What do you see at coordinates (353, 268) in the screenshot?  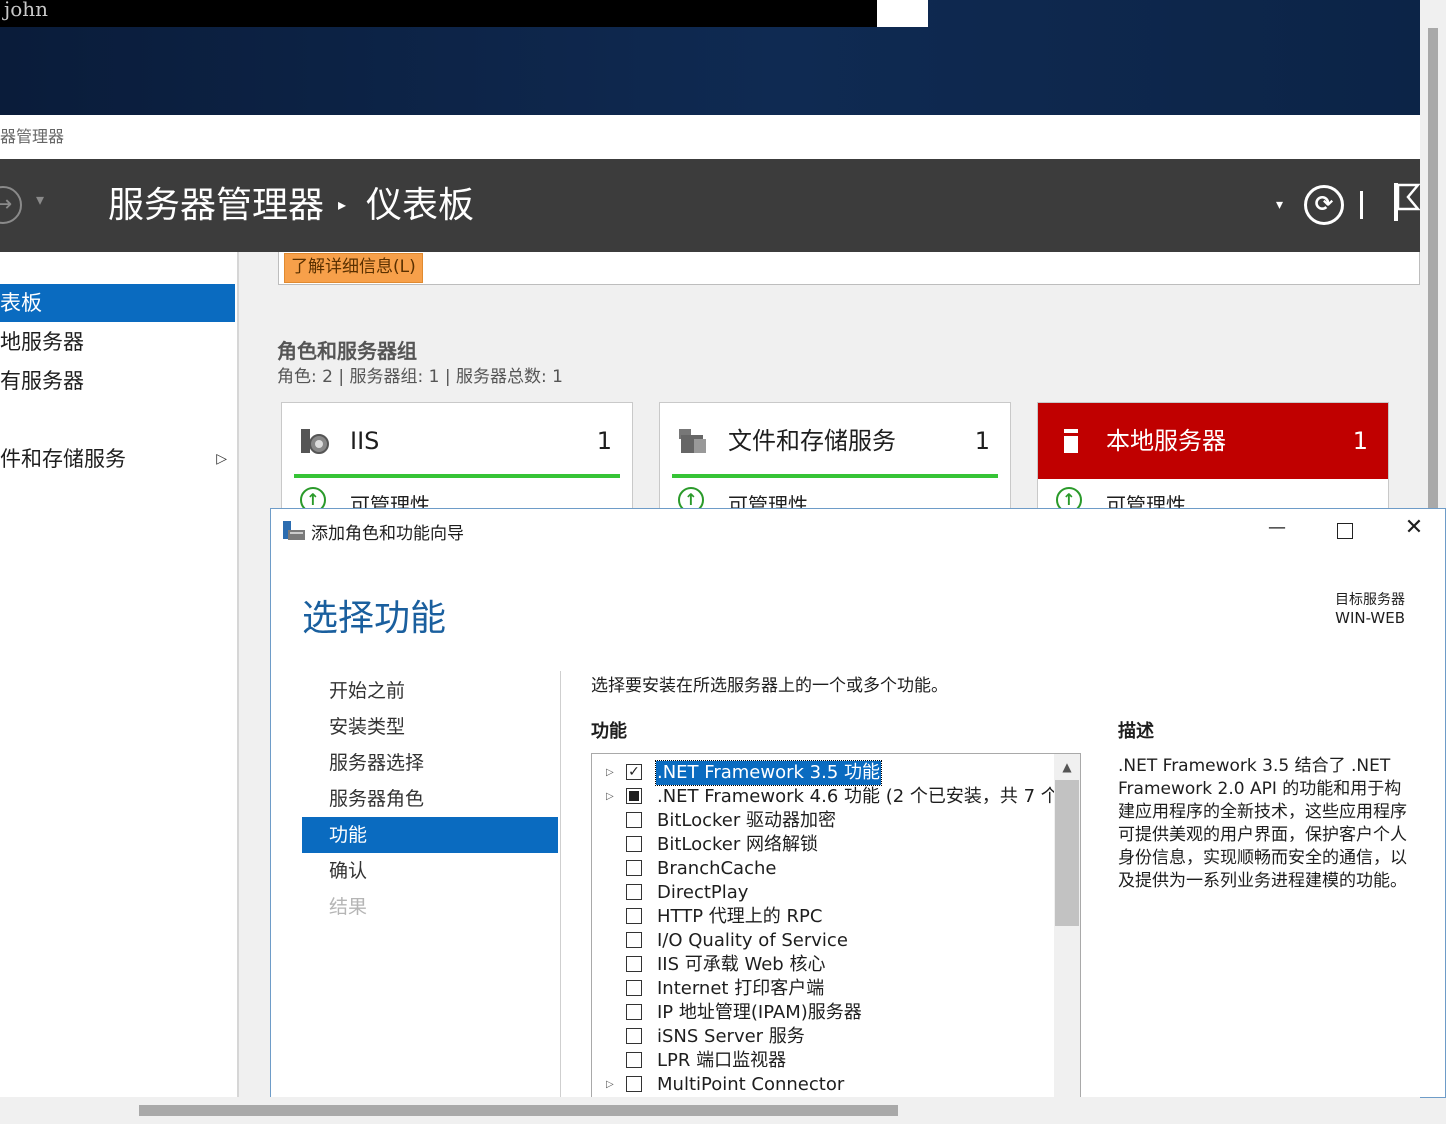 I see `learn-more-link: 了解详细信息(L)` at bounding box center [353, 268].